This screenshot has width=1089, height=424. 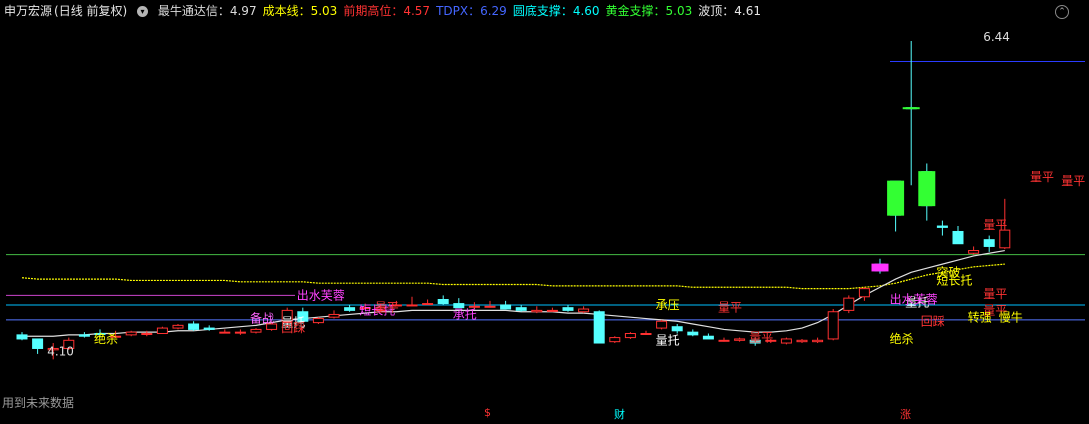 I want to click on chart-annotation: 慢牛, so click(x=1011, y=316).